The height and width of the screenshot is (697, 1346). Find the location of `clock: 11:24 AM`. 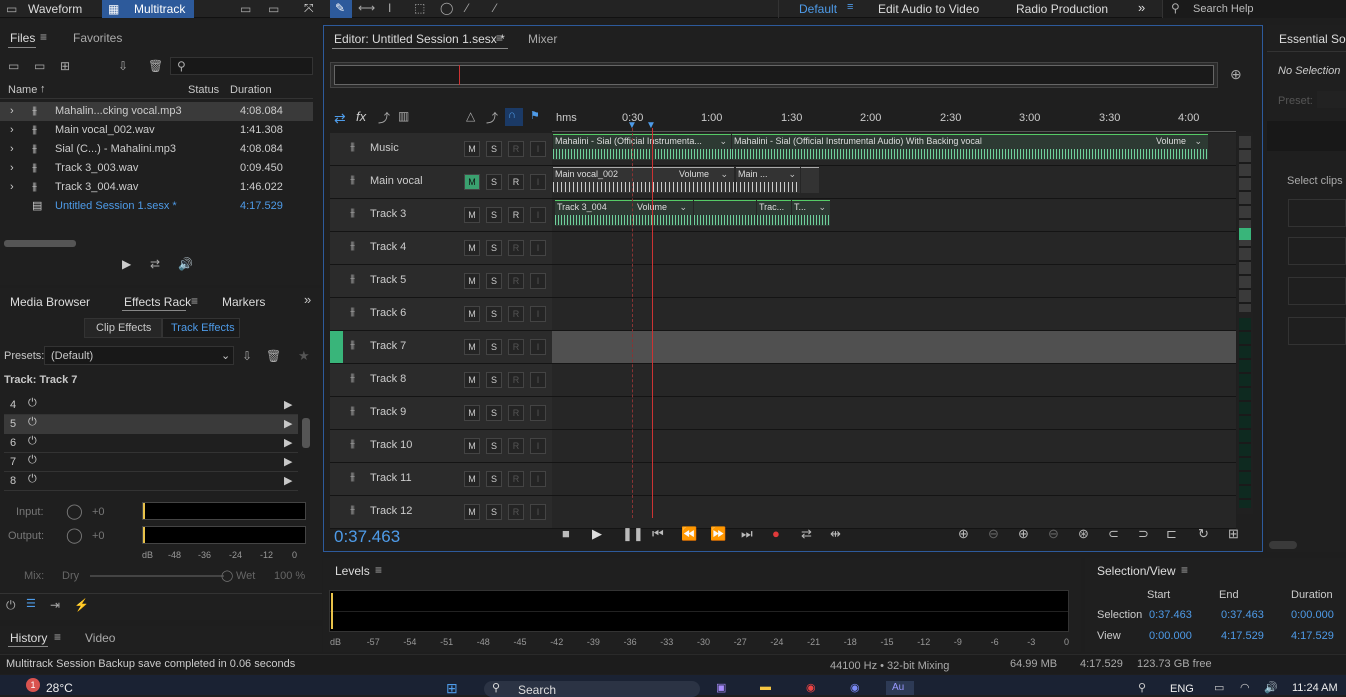

clock: 11:24 AM is located at coordinates (1315, 688).